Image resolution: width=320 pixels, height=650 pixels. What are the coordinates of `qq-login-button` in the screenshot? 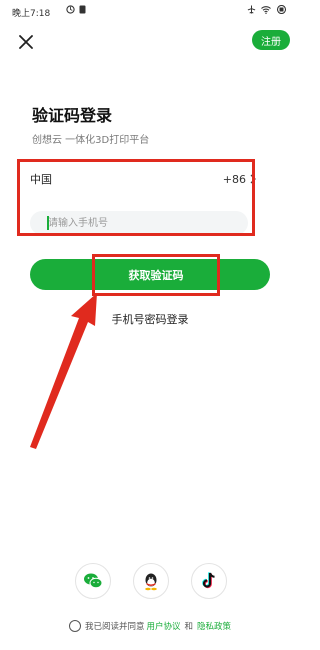 It's located at (151, 581).